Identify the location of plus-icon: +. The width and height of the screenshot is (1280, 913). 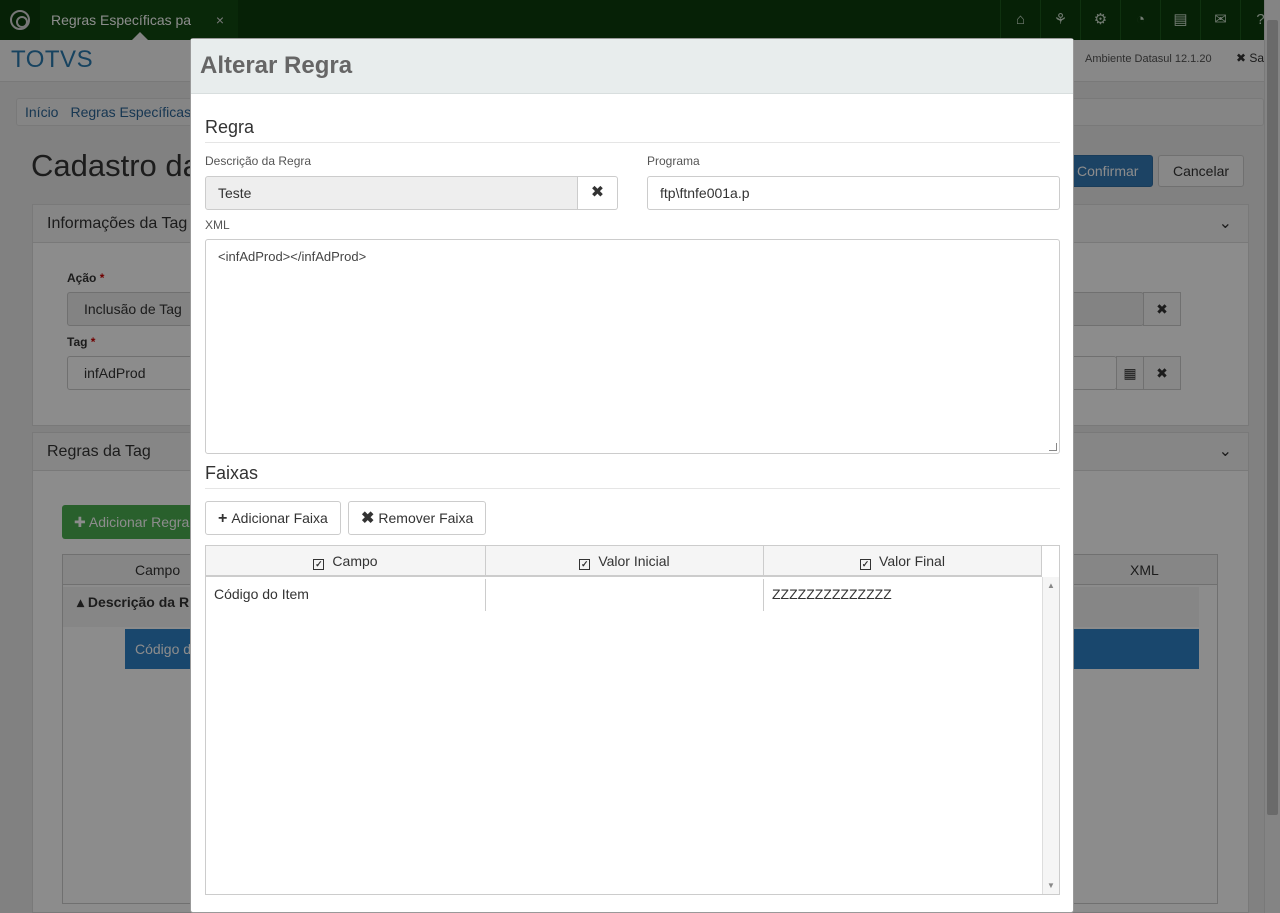
(223, 518).